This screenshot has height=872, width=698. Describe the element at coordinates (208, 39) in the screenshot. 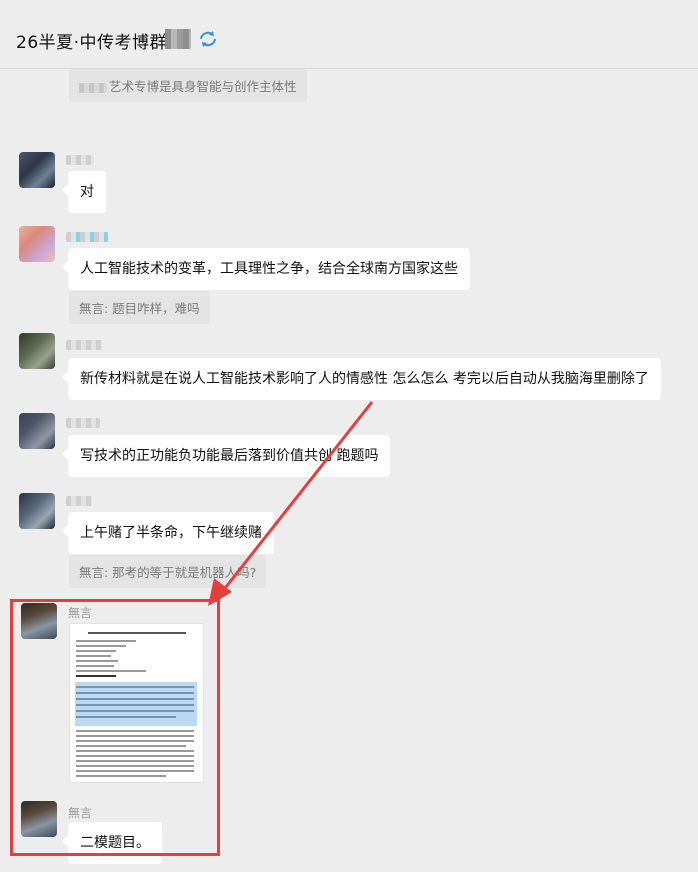

I see `sync-icon` at that location.